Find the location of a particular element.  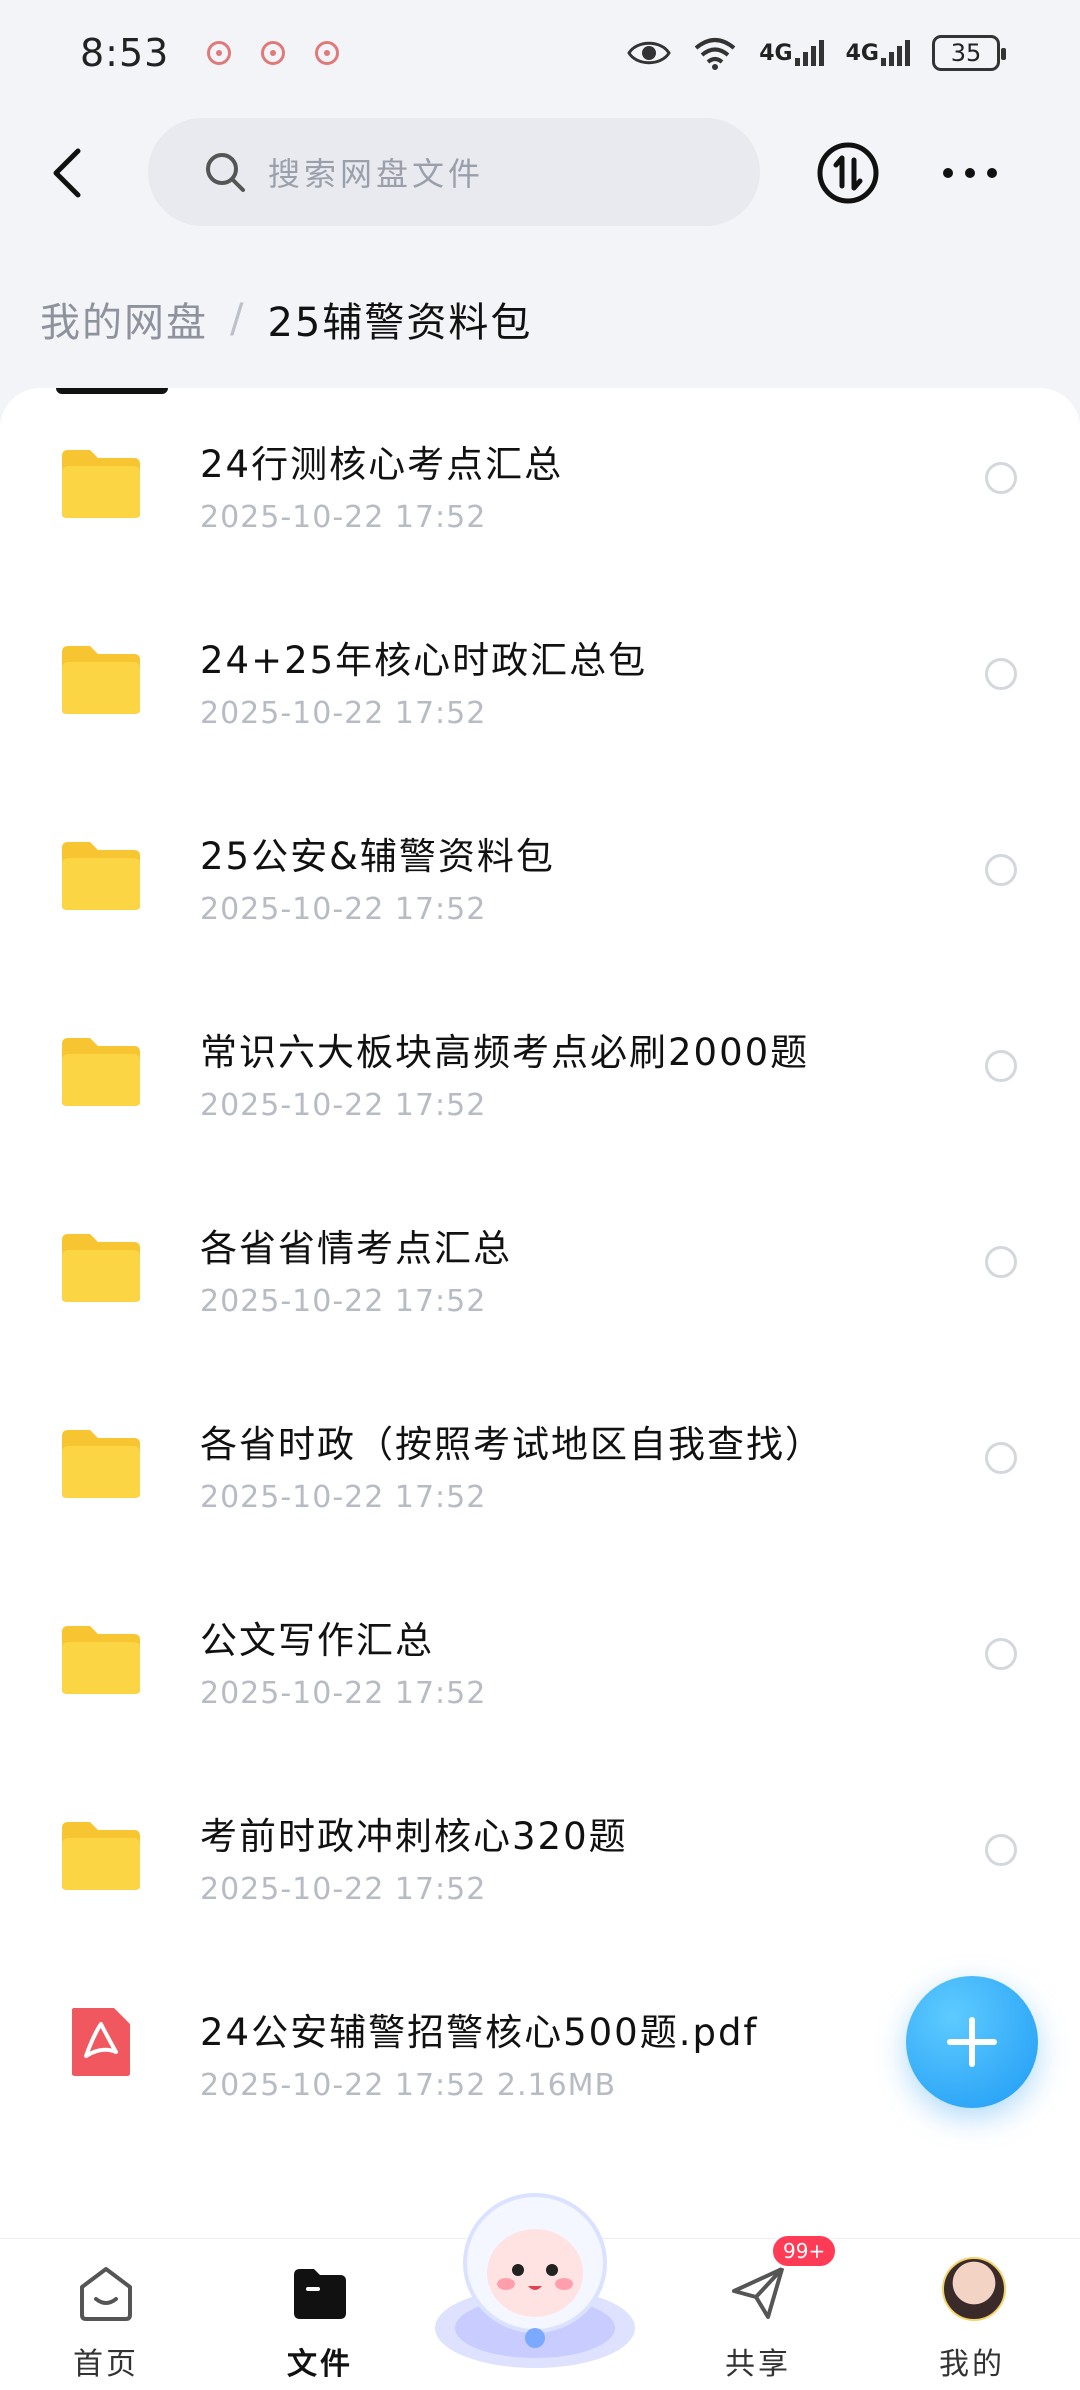

file-name: 各省省情考点汇总 is located at coordinates (356, 1248).